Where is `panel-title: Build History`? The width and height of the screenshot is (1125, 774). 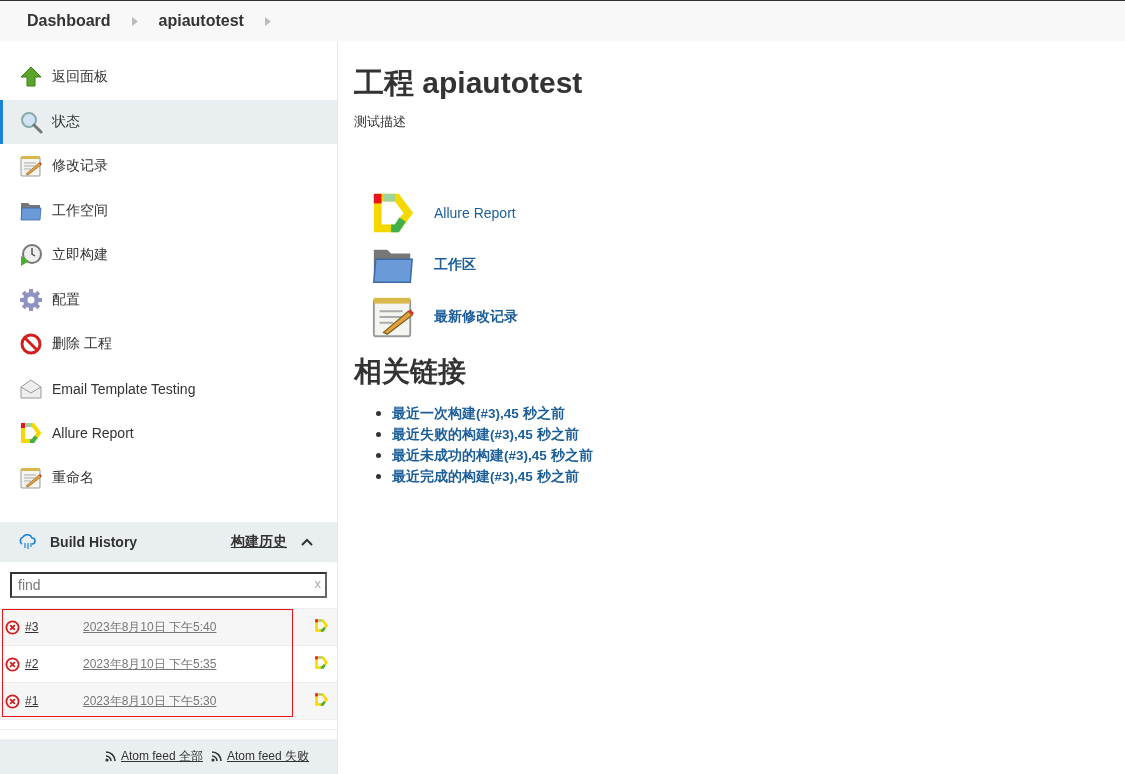
panel-title: Build History is located at coordinates (94, 542).